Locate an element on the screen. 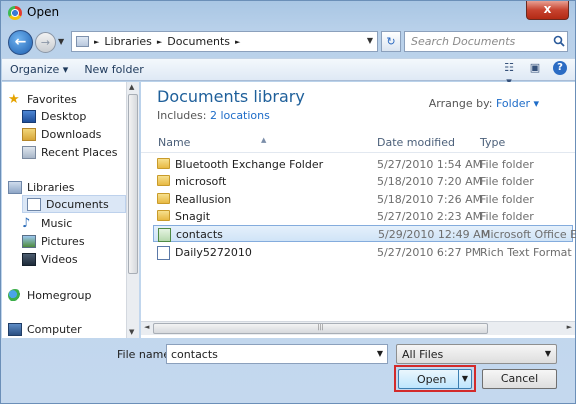 The image size is (576, 404). scrollbar-thumb is located at coordinates (133, 184).